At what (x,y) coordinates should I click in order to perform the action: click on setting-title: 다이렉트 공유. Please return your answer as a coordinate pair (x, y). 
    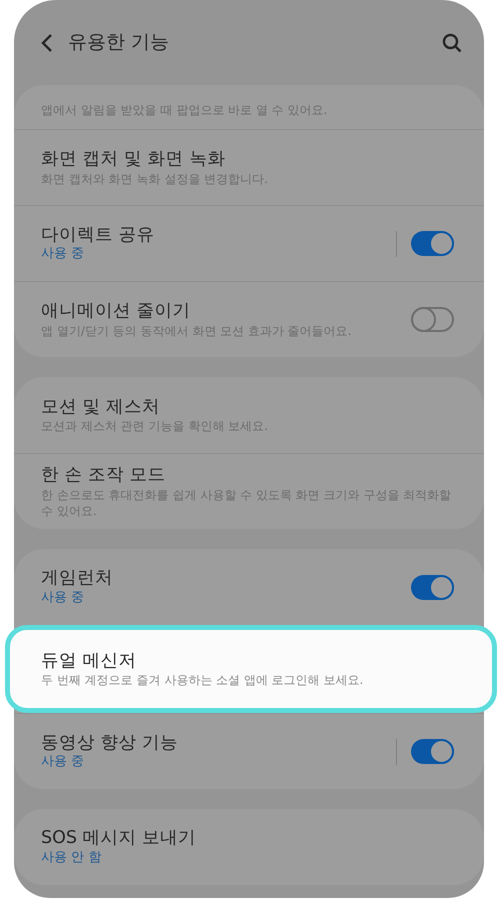
    Looking at the image, I should click on (98, 235).